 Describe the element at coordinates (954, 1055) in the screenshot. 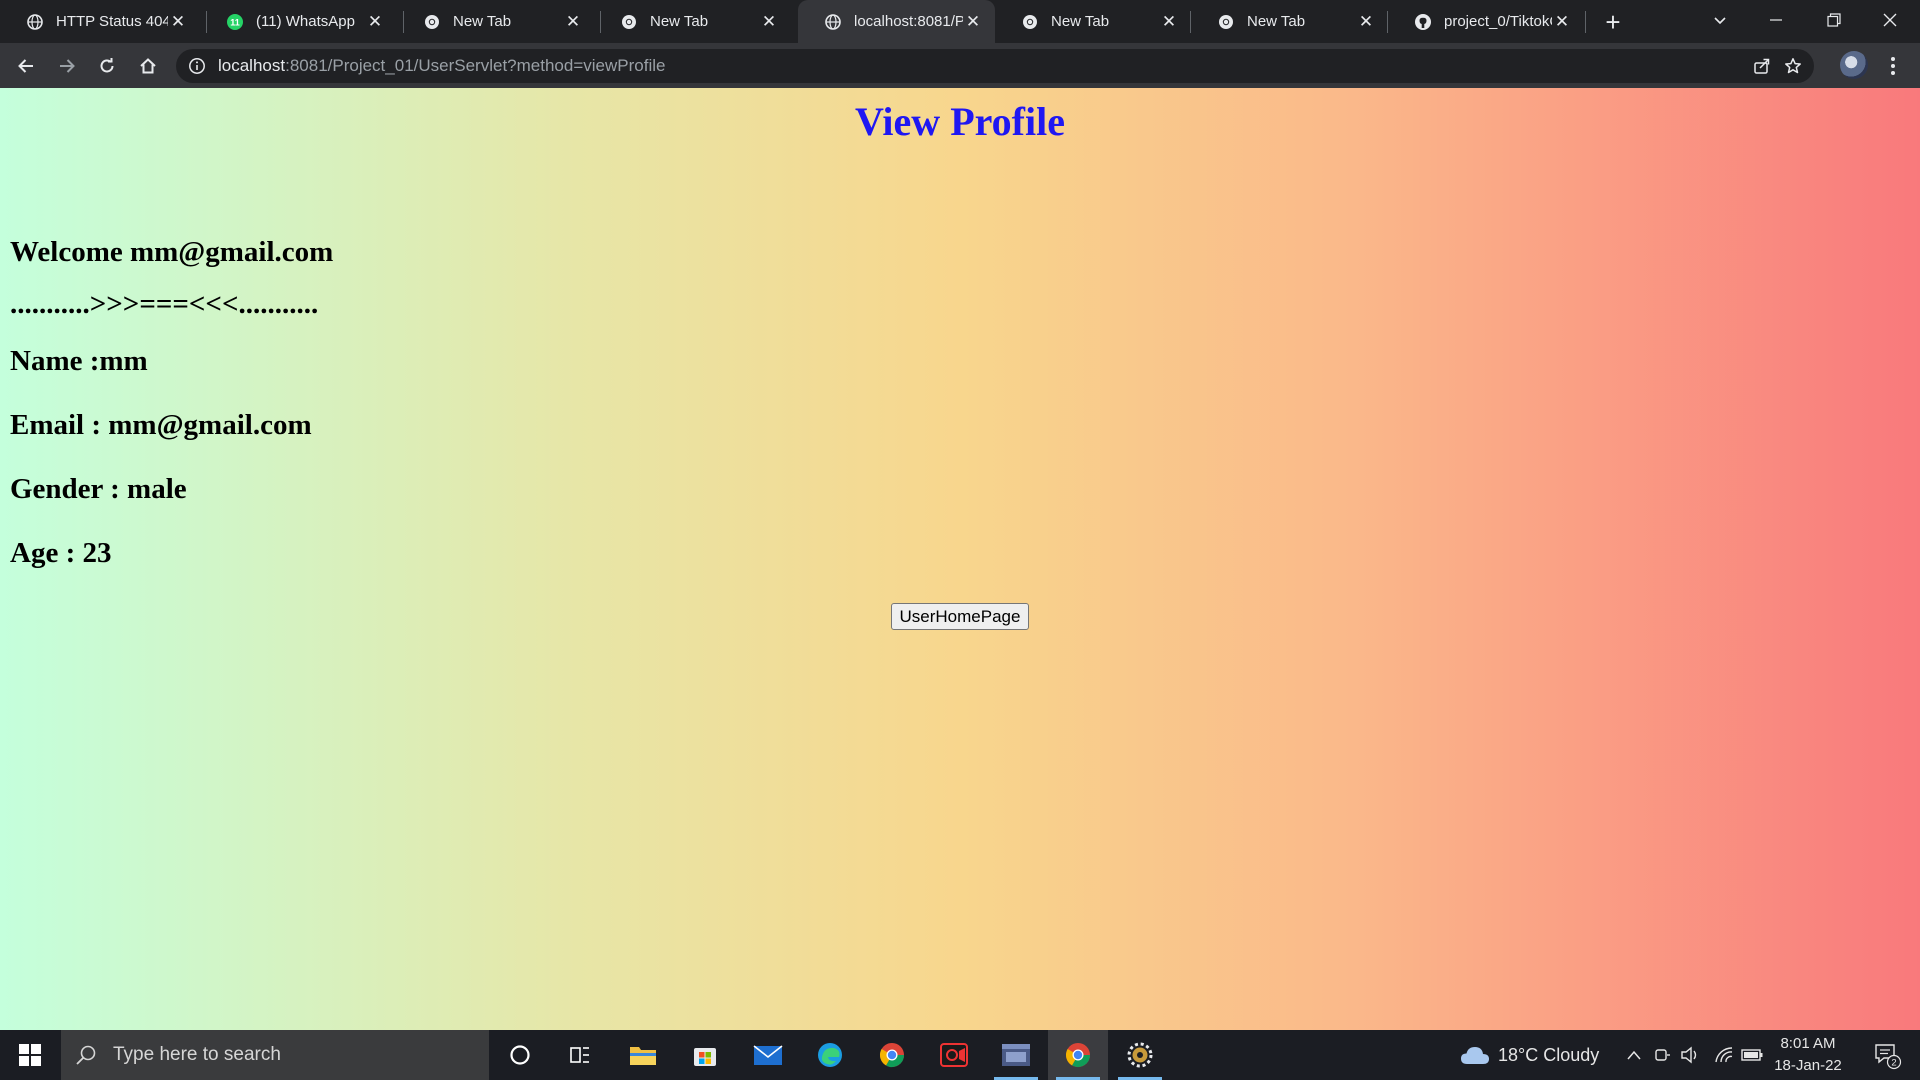

I see `recorder-icon` at that location.